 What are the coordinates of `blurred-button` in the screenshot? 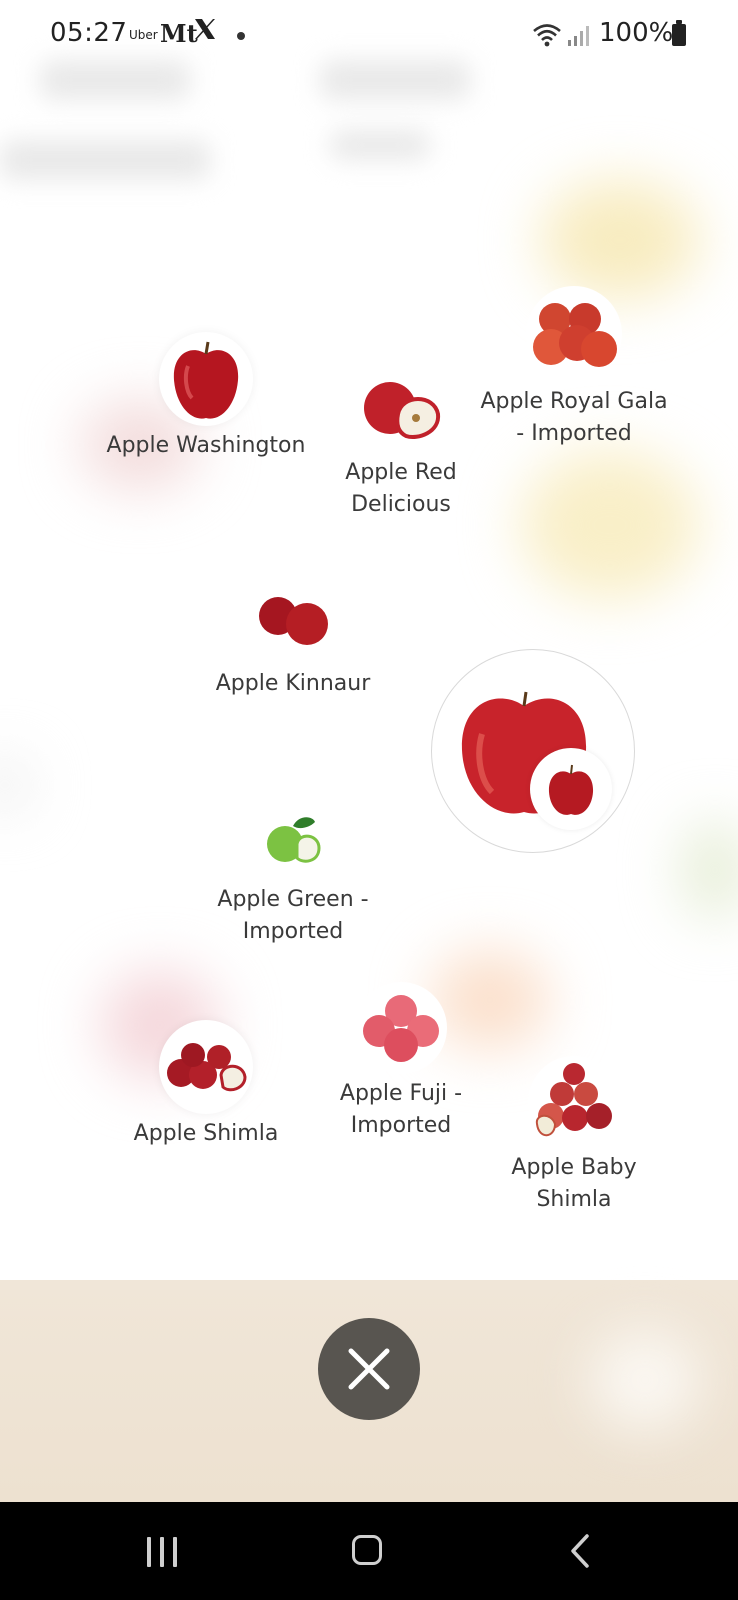 It's located at (645, 1380).